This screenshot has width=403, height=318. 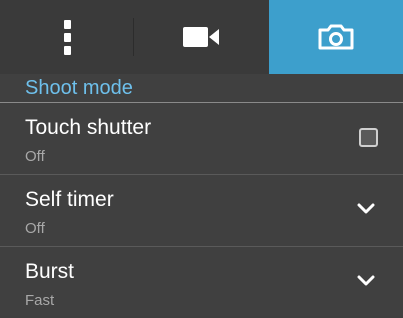 What do you see at coordinates (50, 271) in the screenshot?
I see `setting-title: Burst` at bounding box center [50, 271].